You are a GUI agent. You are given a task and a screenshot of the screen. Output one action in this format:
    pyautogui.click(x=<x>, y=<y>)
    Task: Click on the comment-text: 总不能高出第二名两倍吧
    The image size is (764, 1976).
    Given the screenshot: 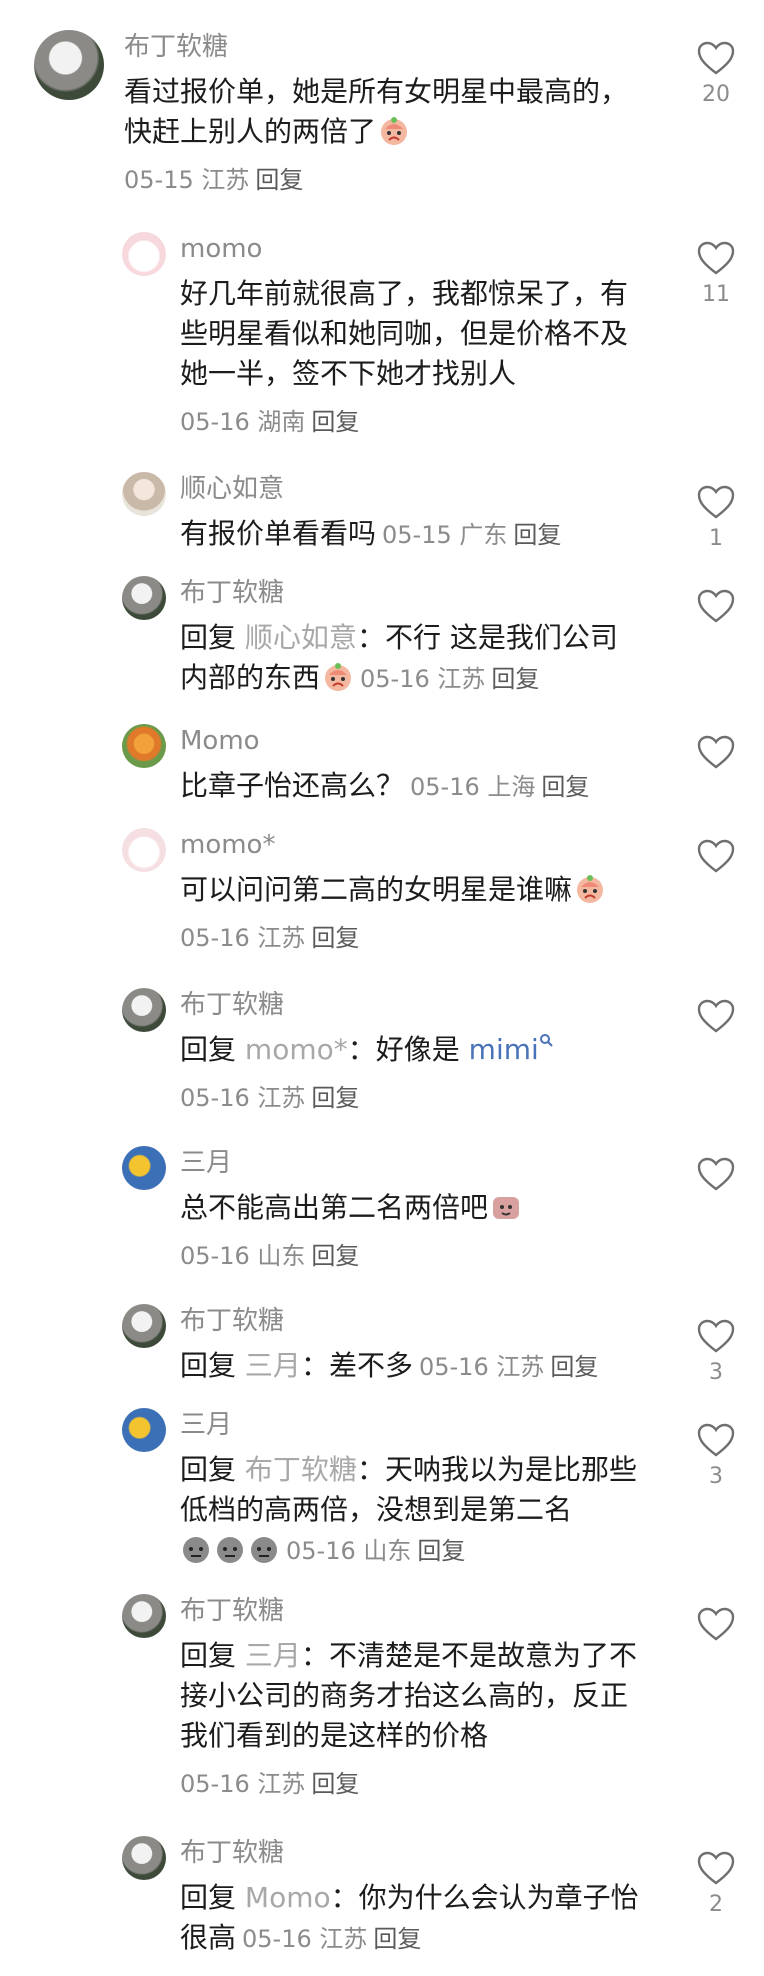 What is the action you would take?
    pyautogui.click(x=412, y=1208)
    